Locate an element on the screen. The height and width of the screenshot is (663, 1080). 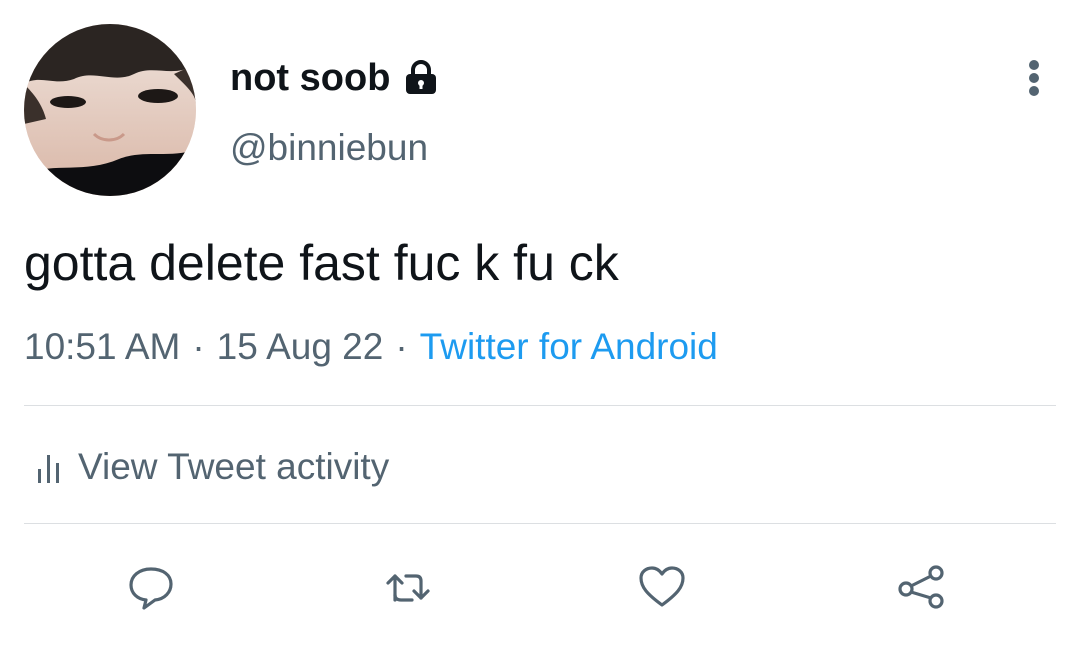
share-button is located at coordinates (921, 587).